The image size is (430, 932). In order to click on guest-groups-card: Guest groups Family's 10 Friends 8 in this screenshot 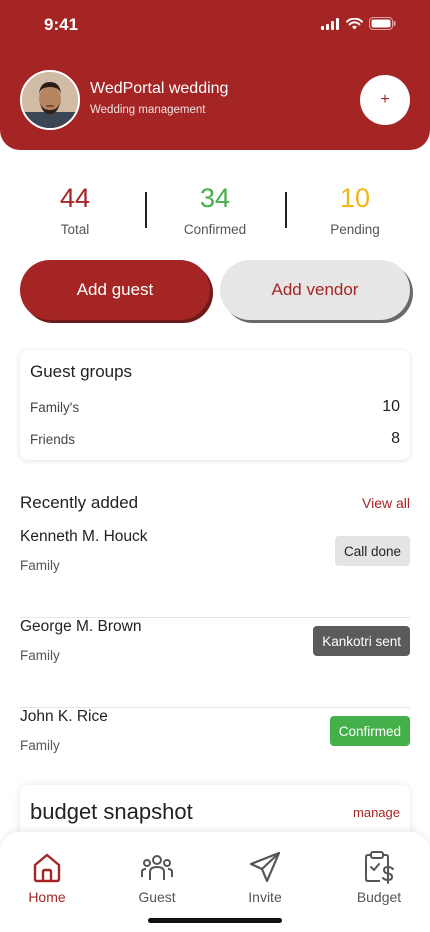, I will do `click(215, 405)`.